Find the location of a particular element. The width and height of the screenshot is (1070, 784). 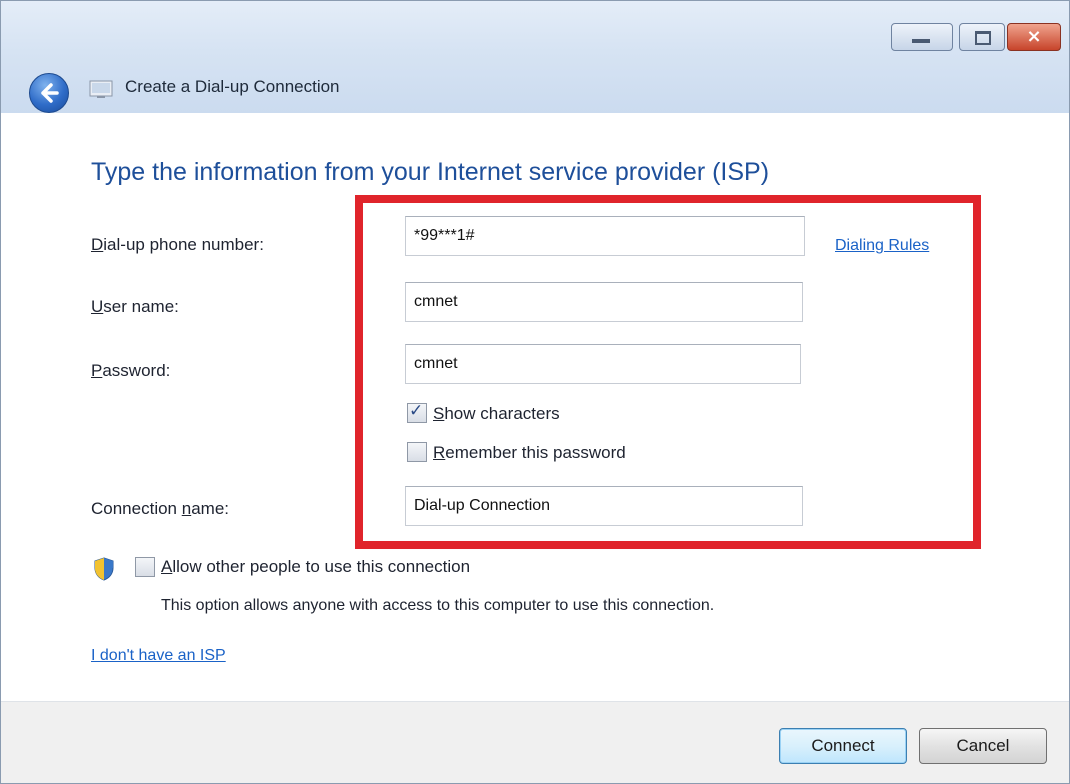

remember-password-checkbox is located at coordinates (417, 452).